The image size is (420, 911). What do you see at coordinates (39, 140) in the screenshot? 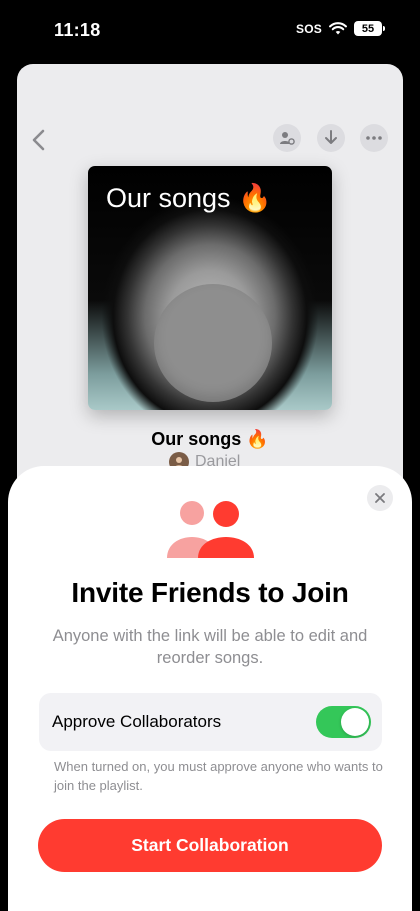
I see `back-icon` at bounding box center [39, 140].